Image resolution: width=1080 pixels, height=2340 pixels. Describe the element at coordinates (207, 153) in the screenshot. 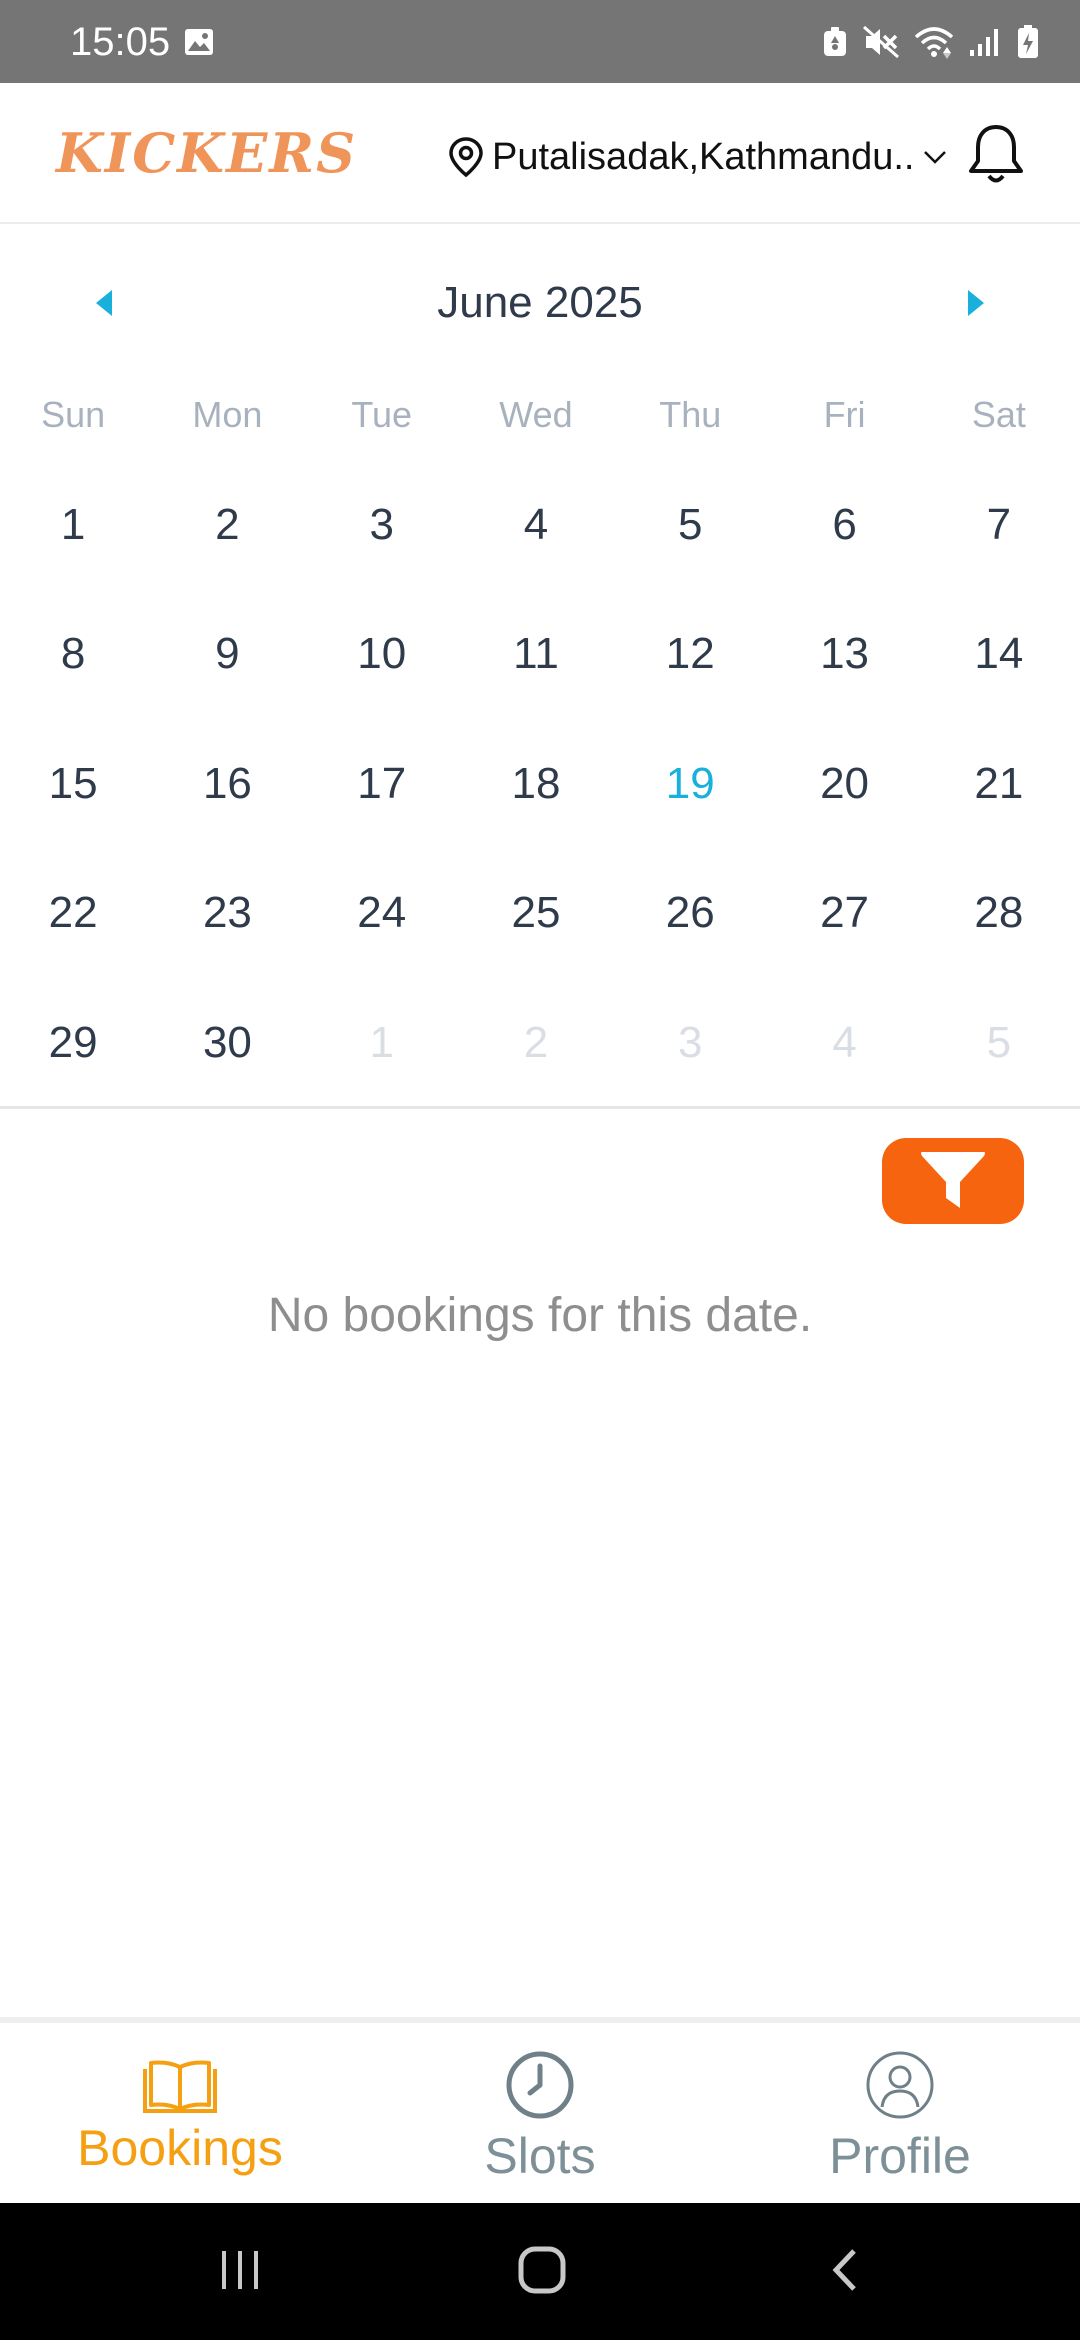

I see `app-logo: KICKERS` at that location.